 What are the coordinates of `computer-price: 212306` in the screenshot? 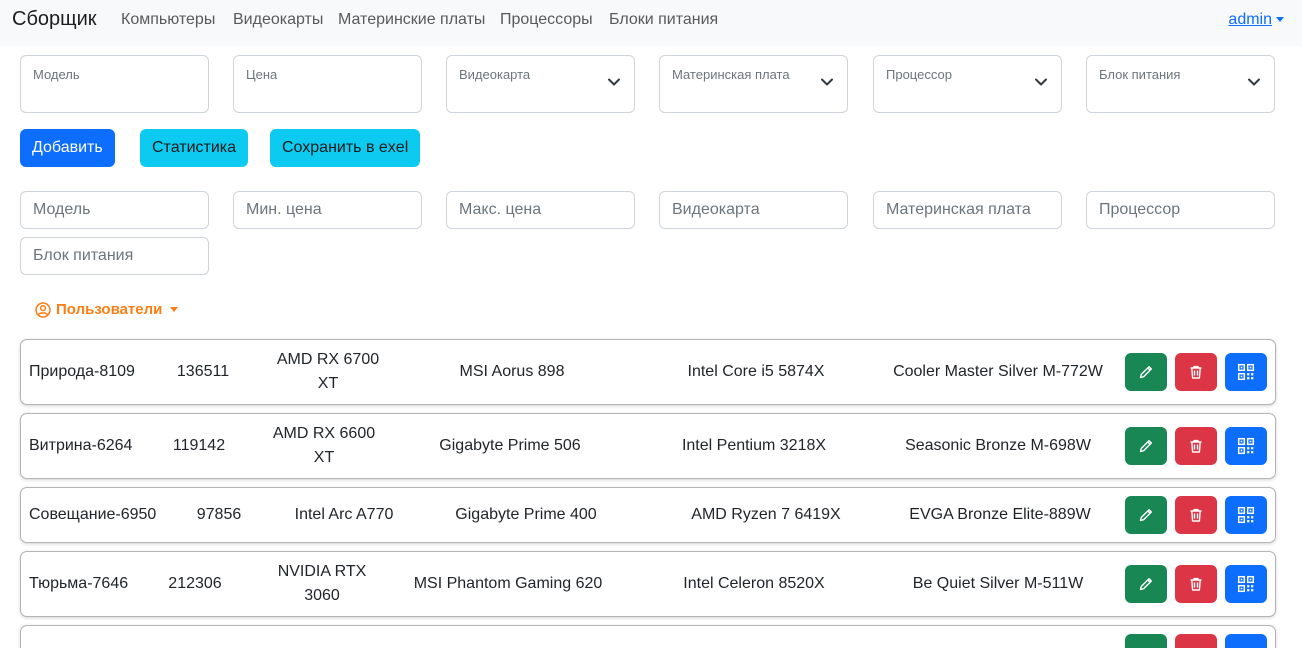 It's located at (195, 583).